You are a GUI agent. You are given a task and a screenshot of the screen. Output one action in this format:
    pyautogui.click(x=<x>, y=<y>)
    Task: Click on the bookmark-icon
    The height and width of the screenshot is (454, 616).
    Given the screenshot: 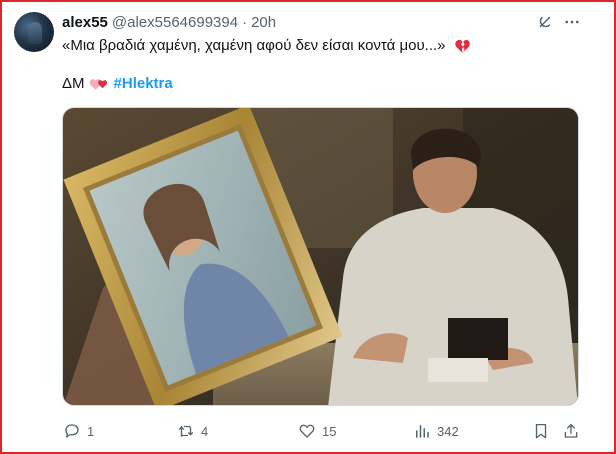 What is the action you would take?
    pyautogui.click(x=541, y=431)
    